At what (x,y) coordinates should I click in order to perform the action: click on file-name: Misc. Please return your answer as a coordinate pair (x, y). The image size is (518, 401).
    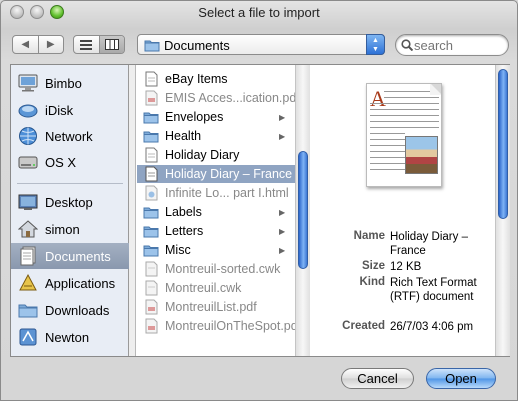
    Looking at the image, I should click on (178, 250).